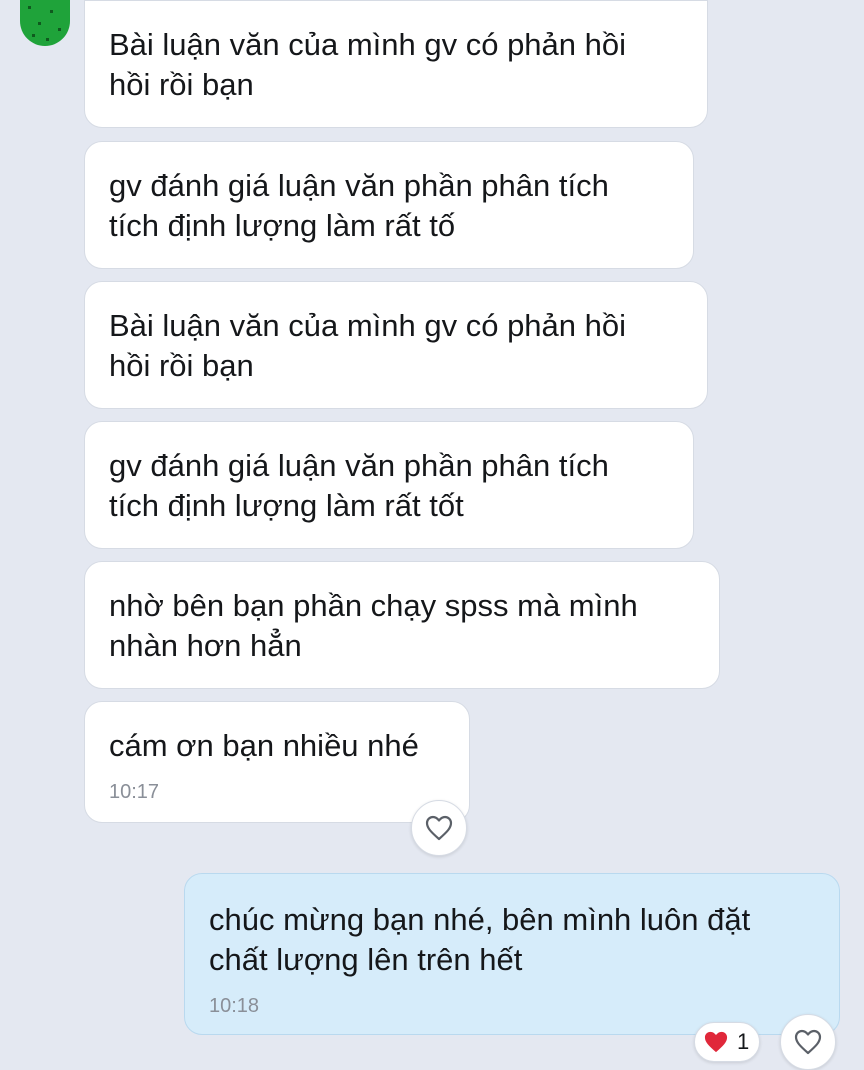 This screenshot has width=864, height=1070. Describe the element at coordinates (373, 605) in the screenshot. I see `message-text-line: nhờ bên bạn phần chạy spss mà mình` at that location.